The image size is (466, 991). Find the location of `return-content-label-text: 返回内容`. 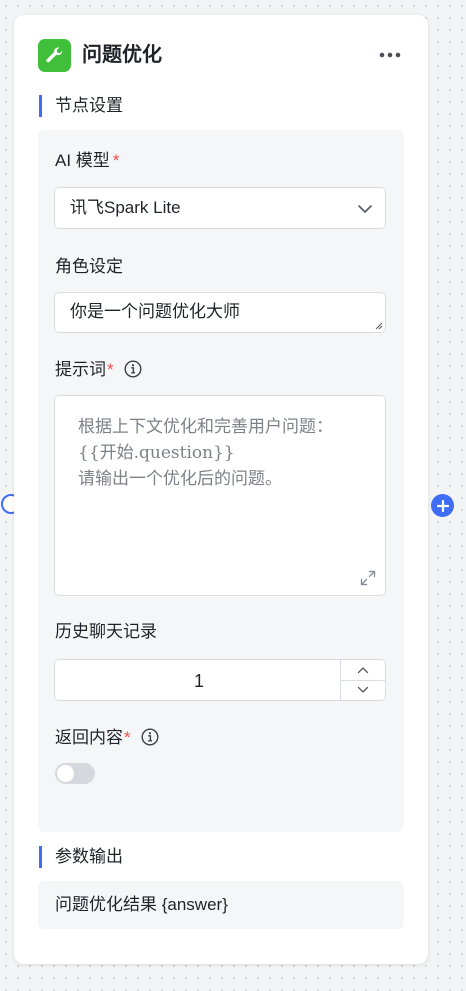

return-content-label-text: 返回内容 is located at coordinates (89, 737).